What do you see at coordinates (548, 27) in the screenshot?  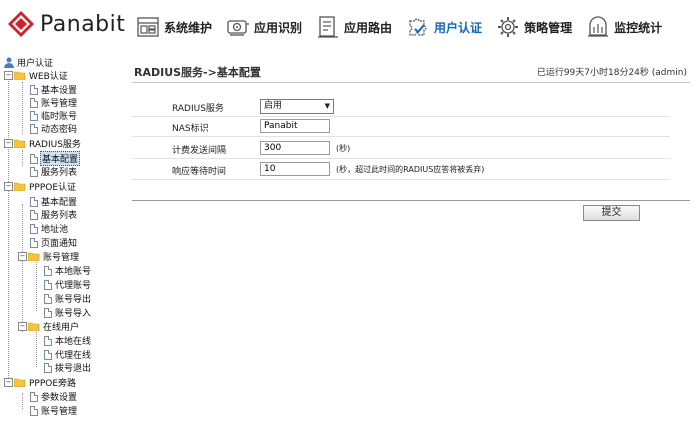 I see `nav-label: 策略管理` at bounding box center [548, 27].